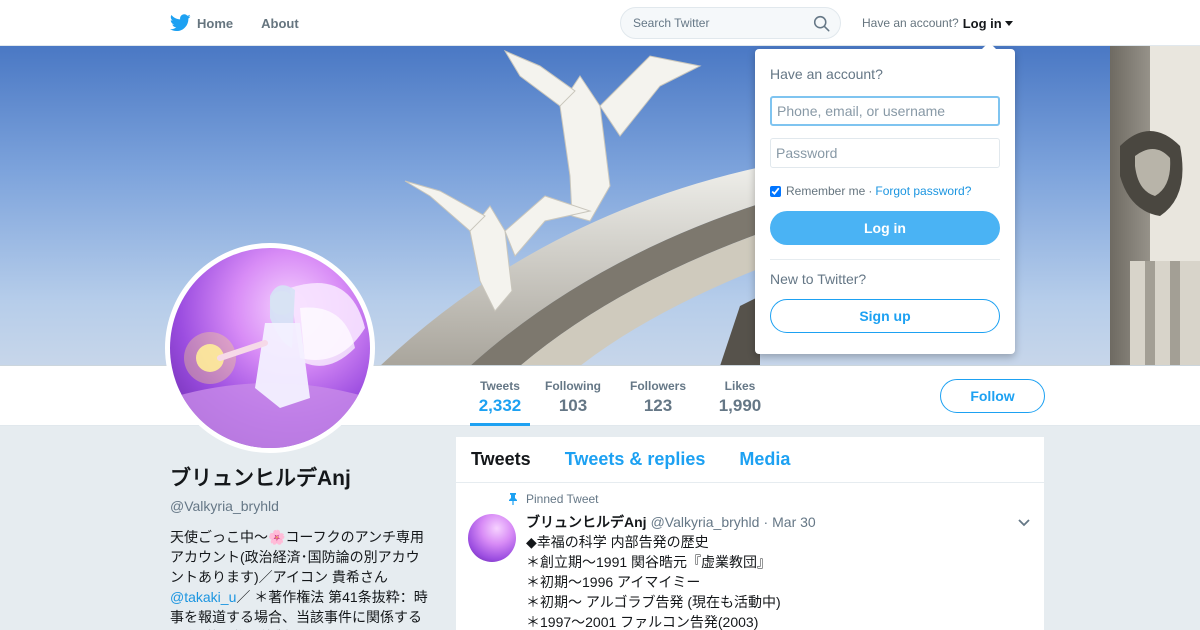 The height and width of the screenshot is (630, 1200). I want to click on pin-icon, so click(513, 499).